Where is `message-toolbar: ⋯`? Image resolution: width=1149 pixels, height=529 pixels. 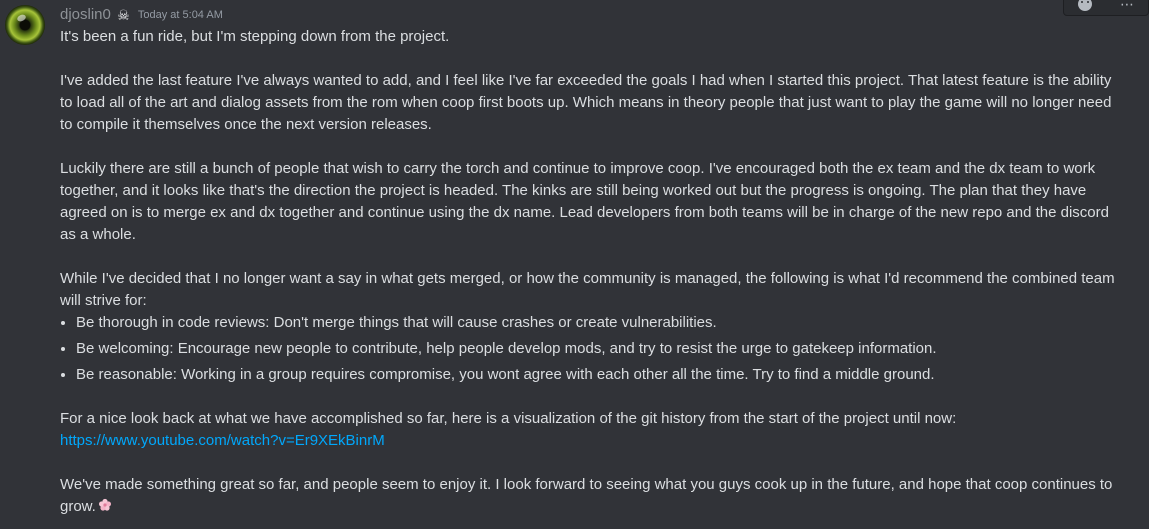 message-toolbar: ⋯ is located at coordinates (1106, 8).